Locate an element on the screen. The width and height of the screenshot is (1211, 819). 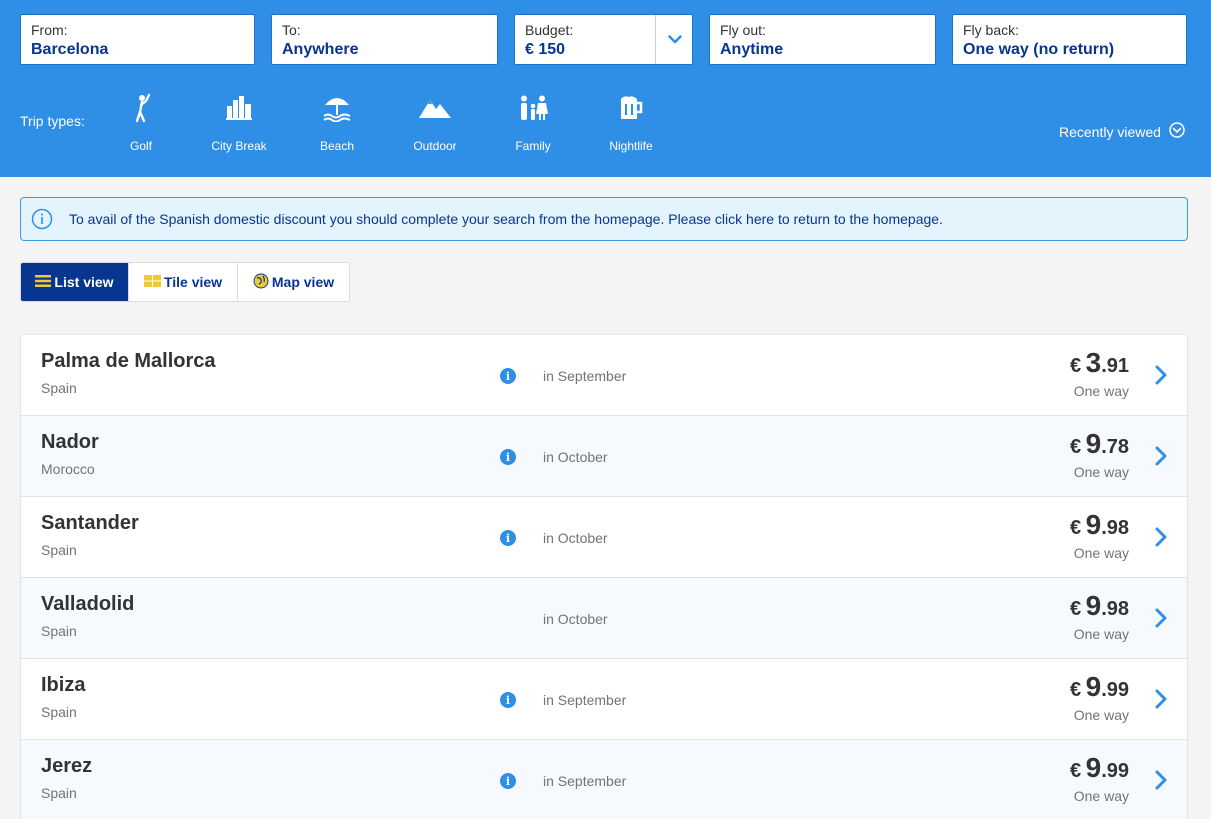
family-icon is located at coordinates (533, 108).